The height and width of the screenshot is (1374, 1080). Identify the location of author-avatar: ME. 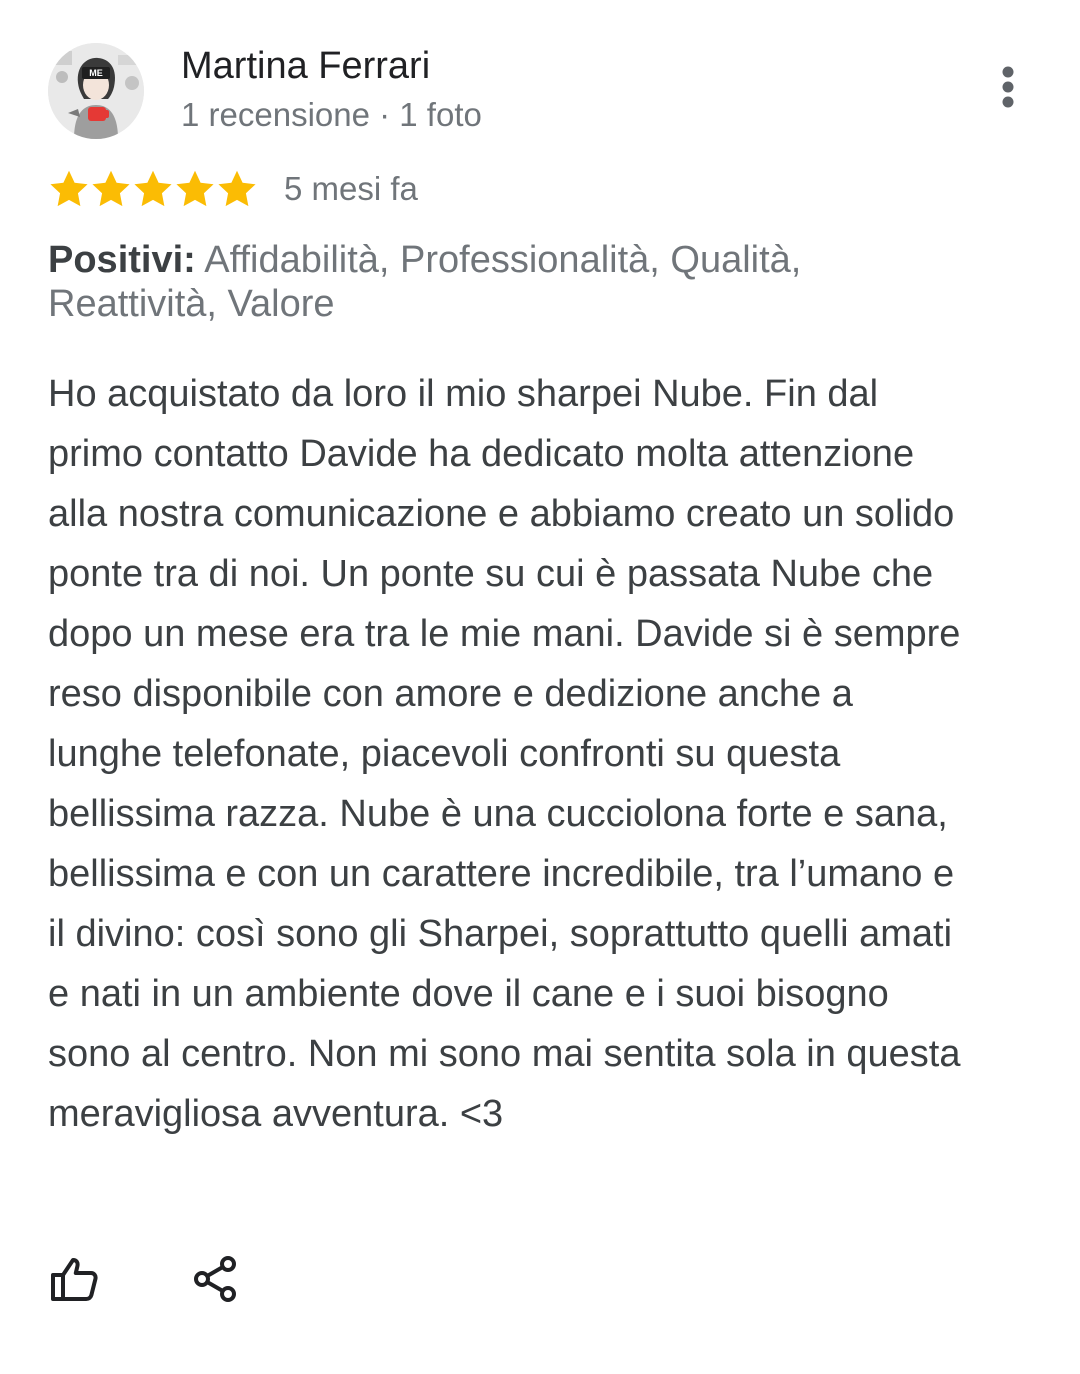
(96, 91).